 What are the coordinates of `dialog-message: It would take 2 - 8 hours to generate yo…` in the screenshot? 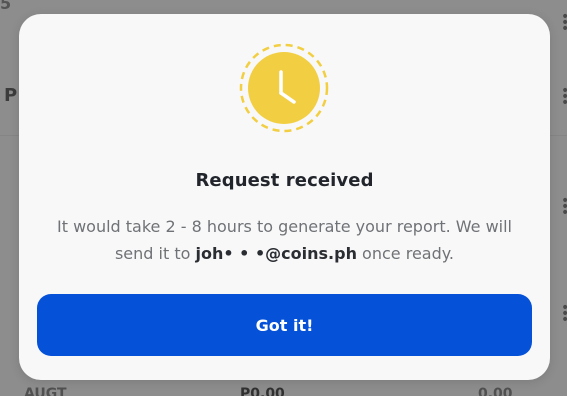 It's located at (284, 240).